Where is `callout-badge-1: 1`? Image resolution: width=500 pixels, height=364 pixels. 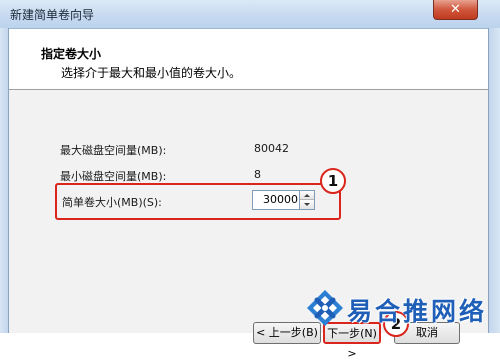 callout-badge-1: 1 is located at coordinates (333, 181).